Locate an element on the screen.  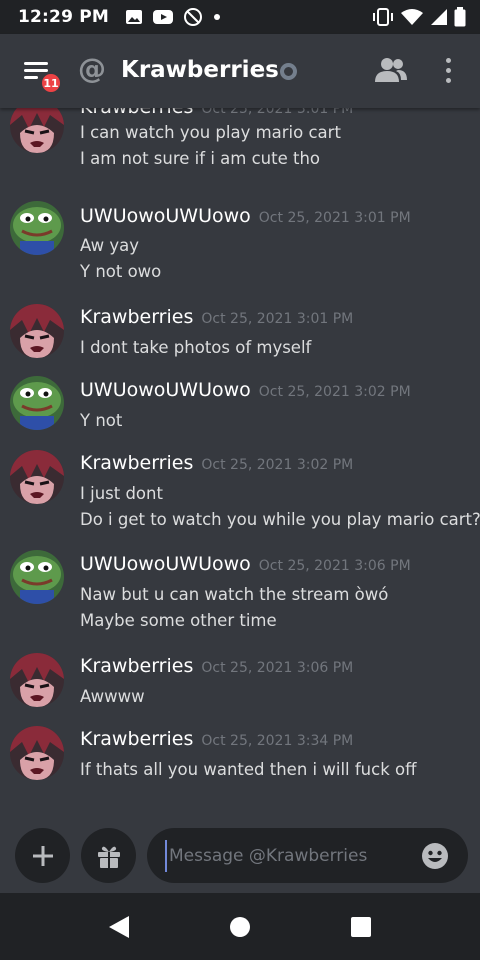
message-text: I just dont is located at coordinates (121, 493).